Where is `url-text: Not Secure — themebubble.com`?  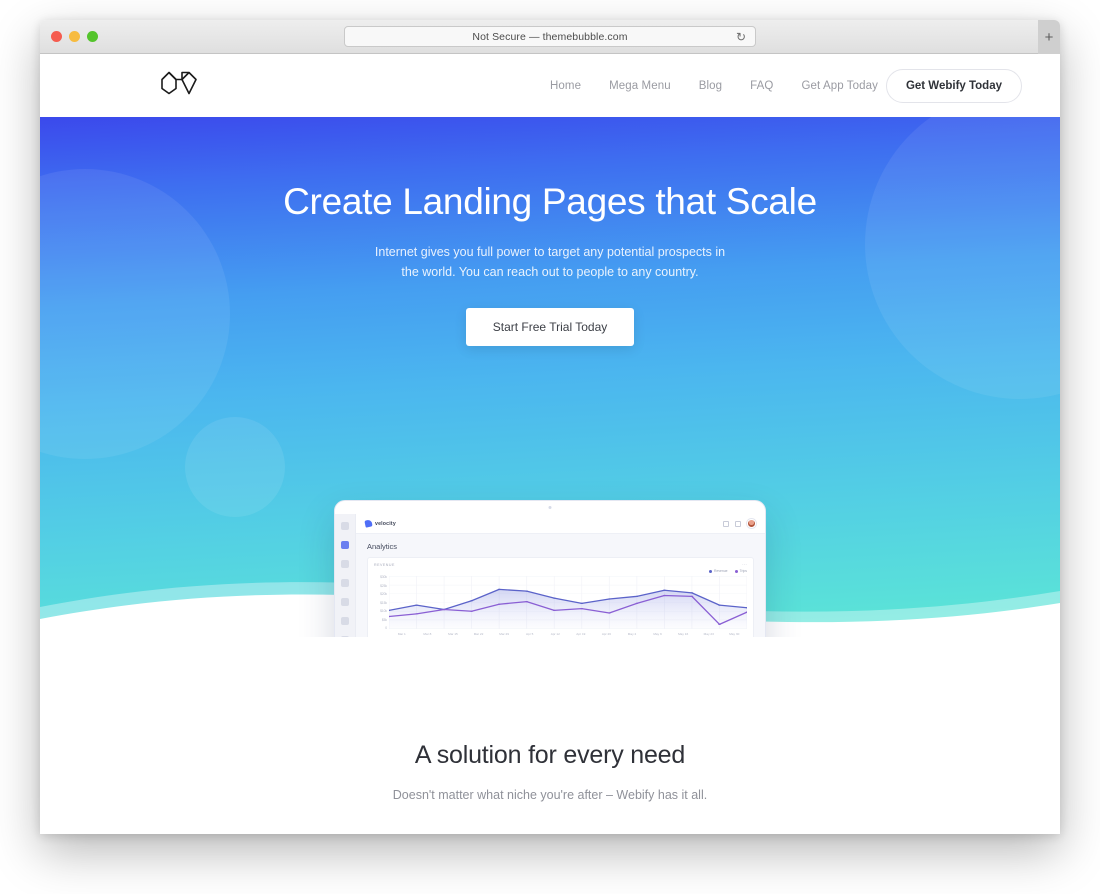
url-text: Not Secure — themebubble.com is located at coordinates (550, 36).